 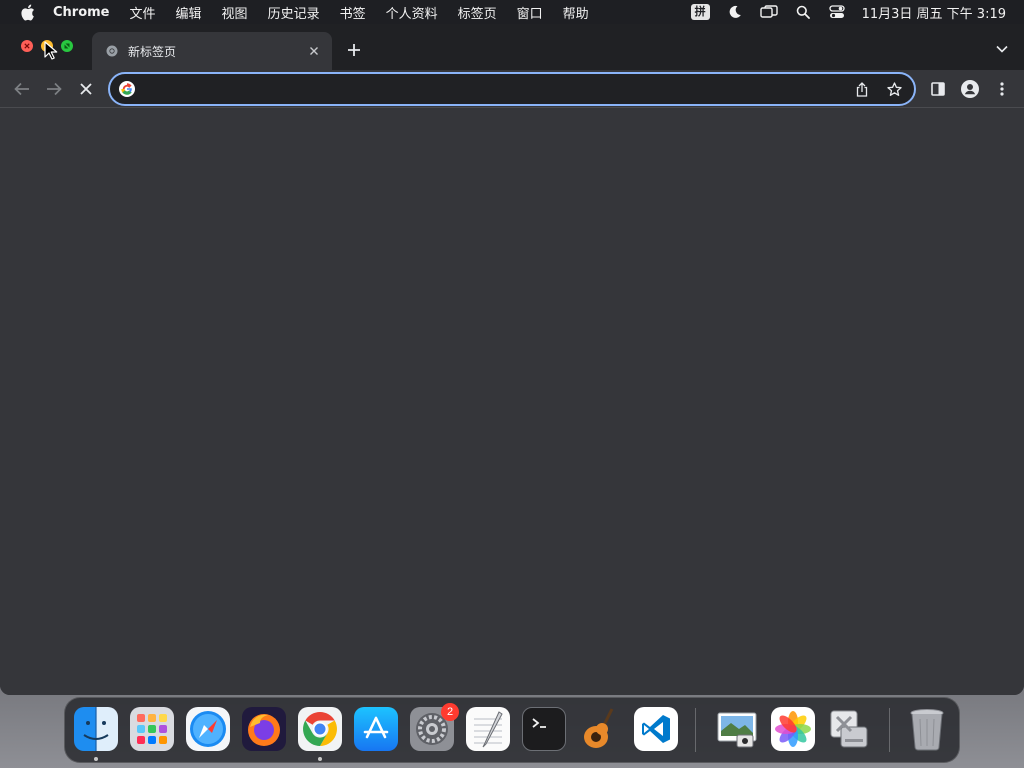 I want to click on app-store-icon, so click(x=376, y=729).